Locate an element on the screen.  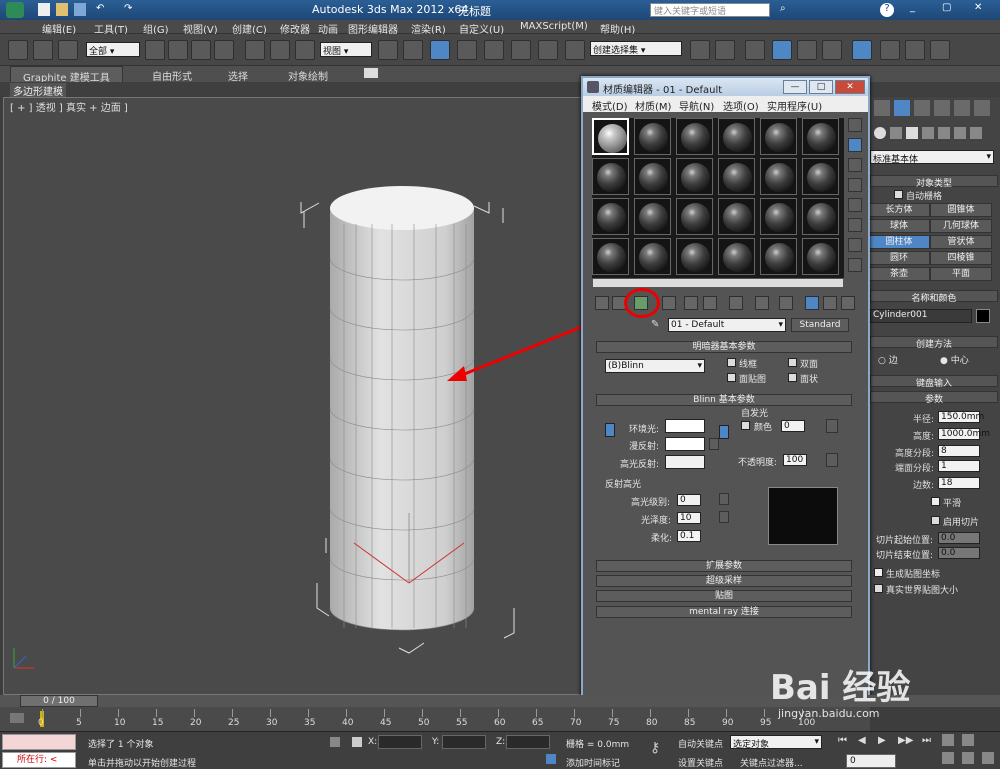
systems-icon is located at coordinates (976, 133).